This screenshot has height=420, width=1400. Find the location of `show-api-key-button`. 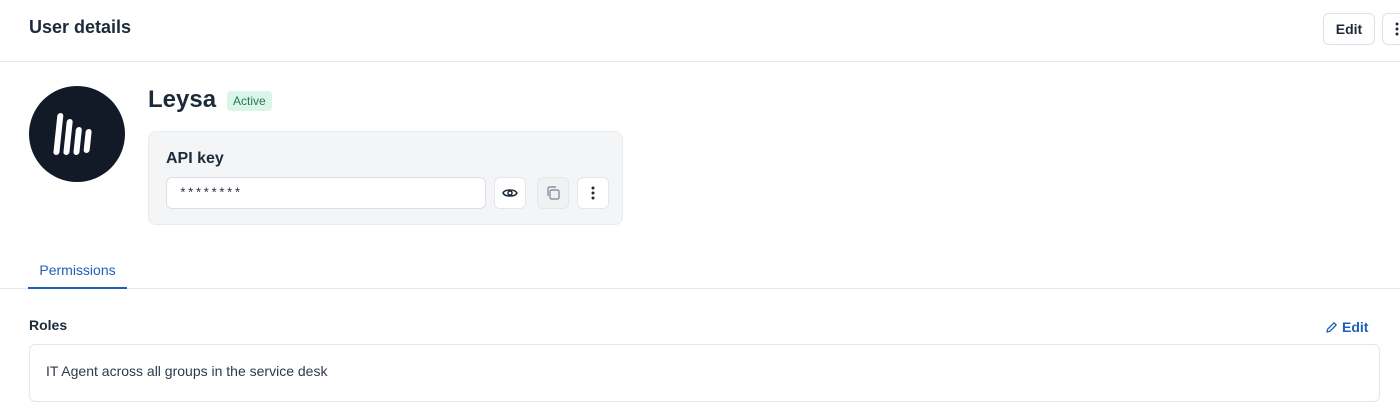

show-api-key-button is located at coordinates (510, 193).